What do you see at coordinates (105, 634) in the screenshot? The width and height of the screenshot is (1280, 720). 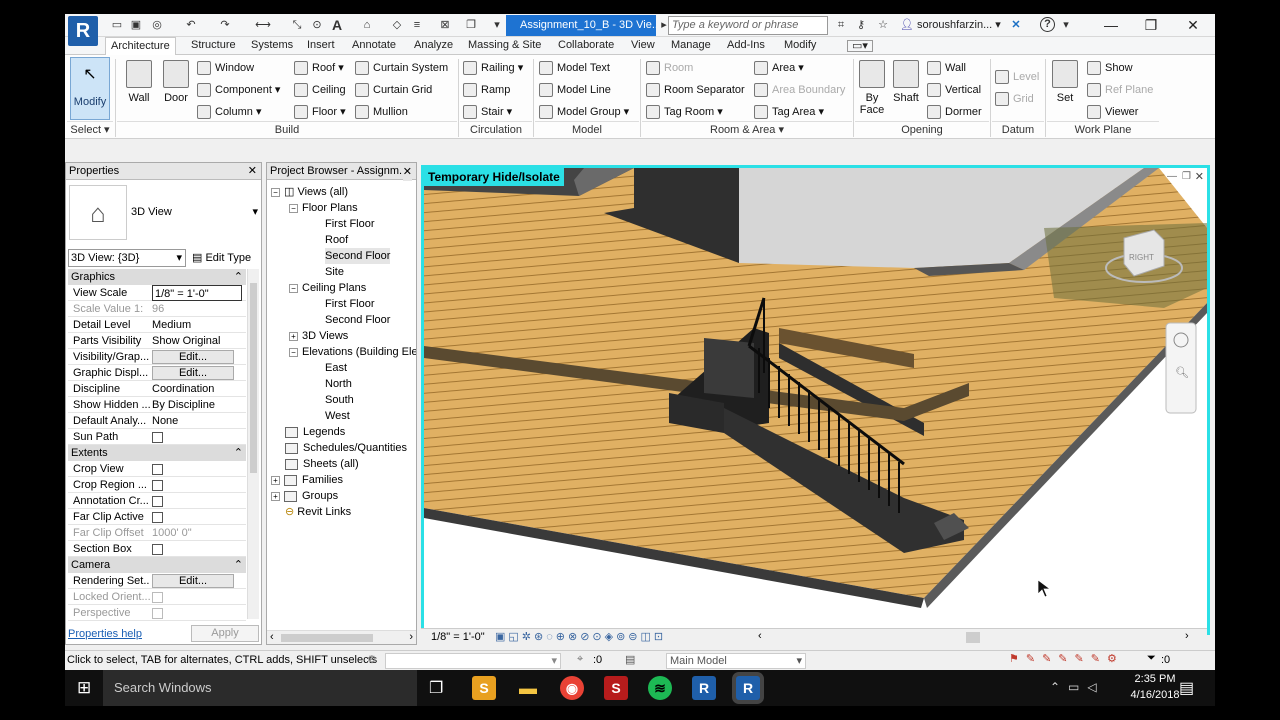 I see `properties-help-link: Properties help` at bounding box center [105, 634].